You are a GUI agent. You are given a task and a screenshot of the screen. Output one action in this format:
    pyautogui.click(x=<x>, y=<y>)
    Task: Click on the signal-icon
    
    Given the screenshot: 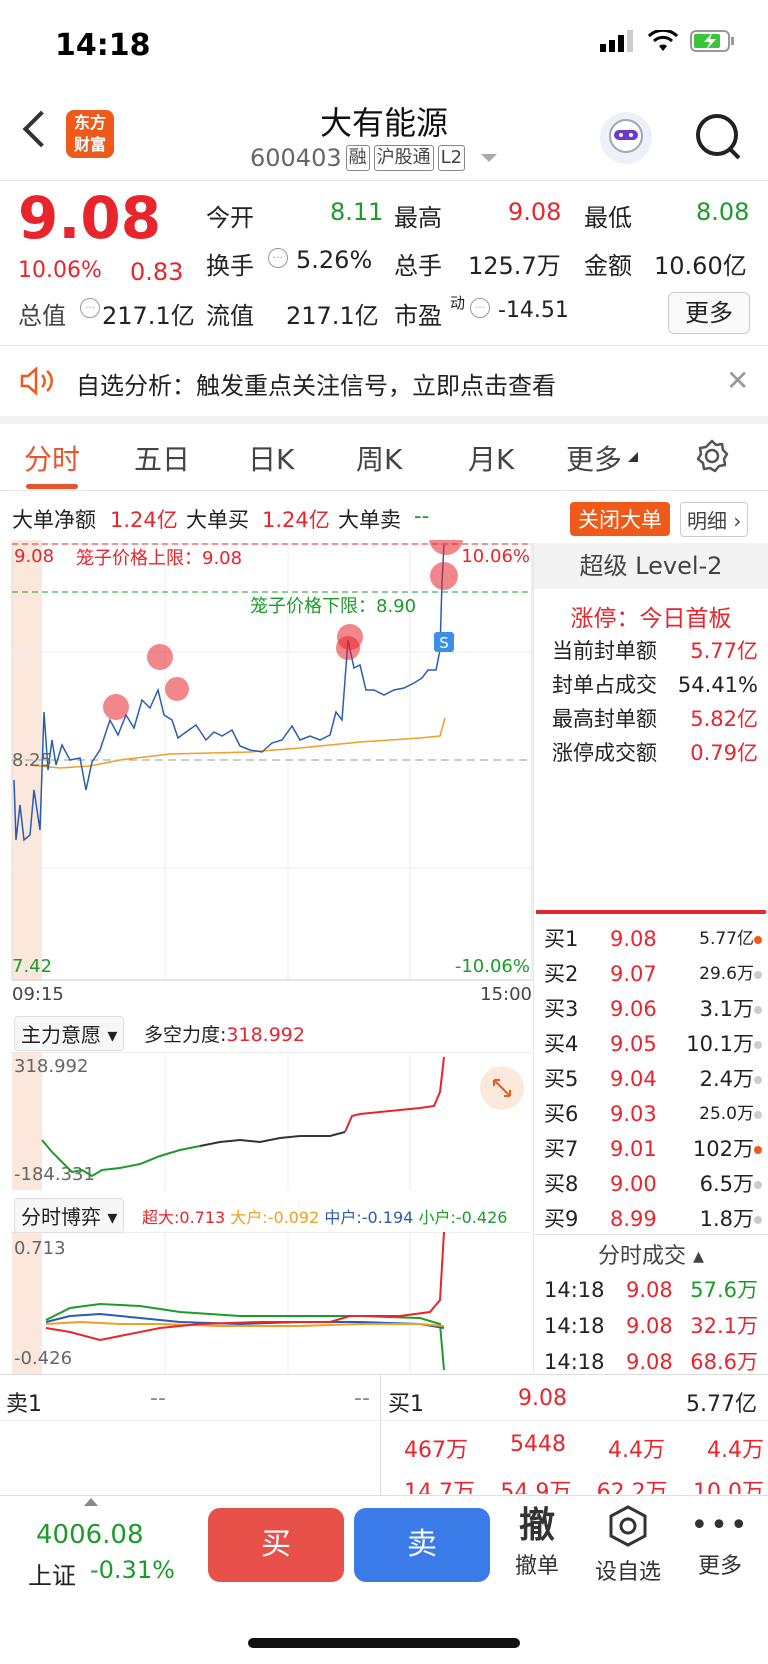 What is the action you would take?
    pyautogui.click(x=616, y=41)
    